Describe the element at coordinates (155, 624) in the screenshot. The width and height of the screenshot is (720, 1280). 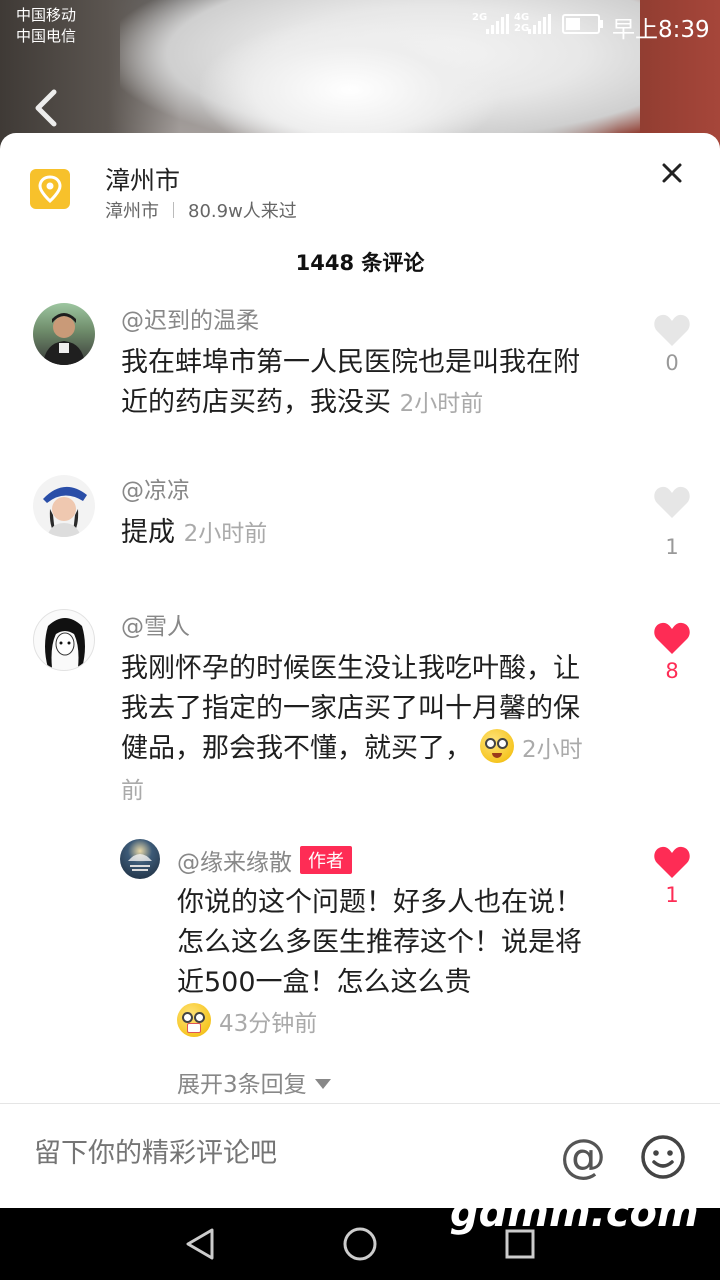
I see `comment-username: @雪人` at that location.